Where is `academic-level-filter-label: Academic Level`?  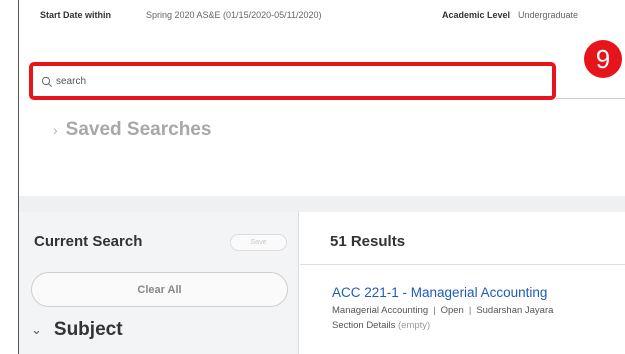 academic-level-filter-label: Academic Level is located at coordinates (476, 15).